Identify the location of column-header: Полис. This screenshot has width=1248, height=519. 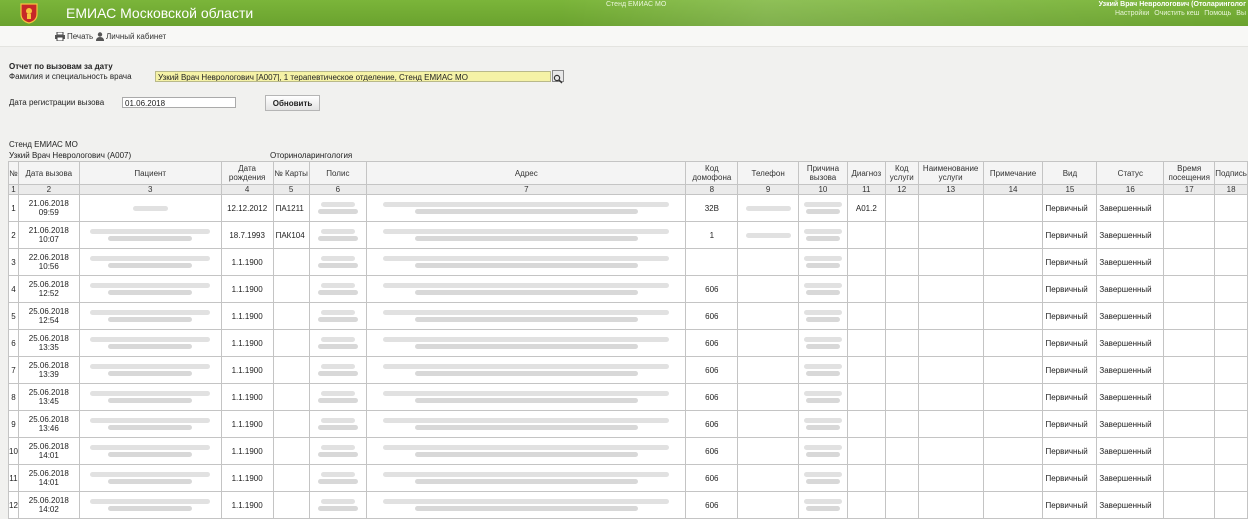
(338, 173).